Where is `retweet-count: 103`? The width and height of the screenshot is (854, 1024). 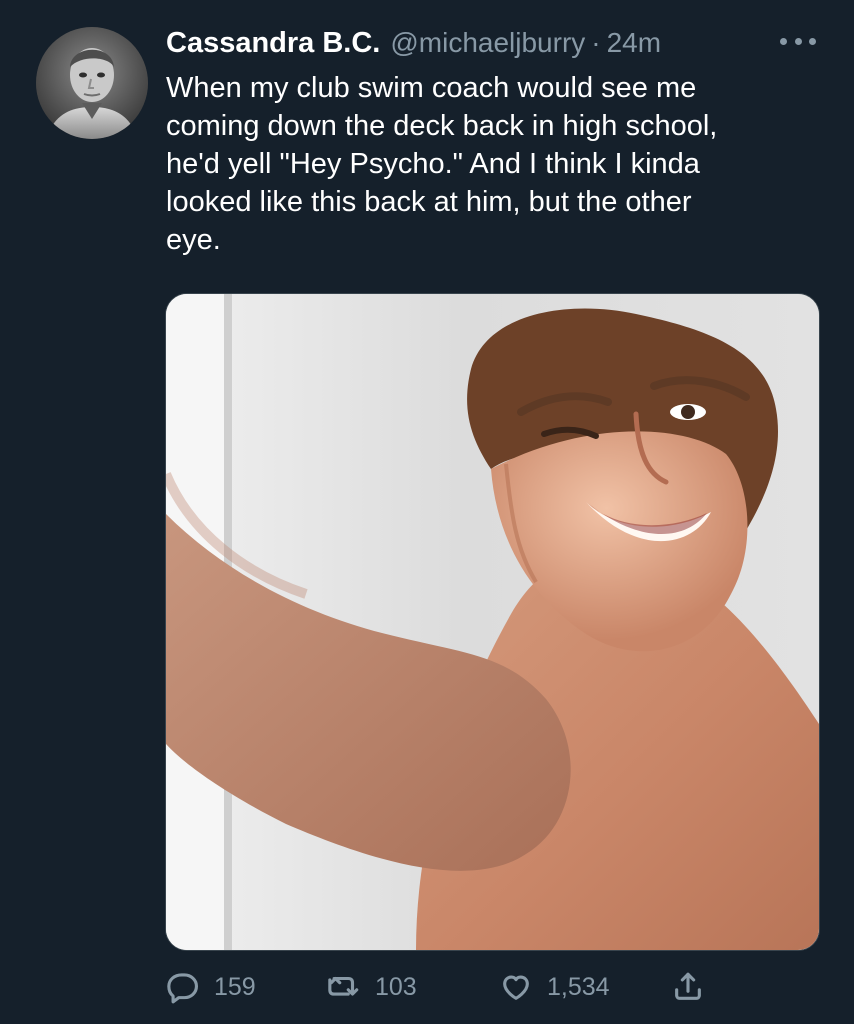
retweet-count: 103 is located at coordinates (396, 986).